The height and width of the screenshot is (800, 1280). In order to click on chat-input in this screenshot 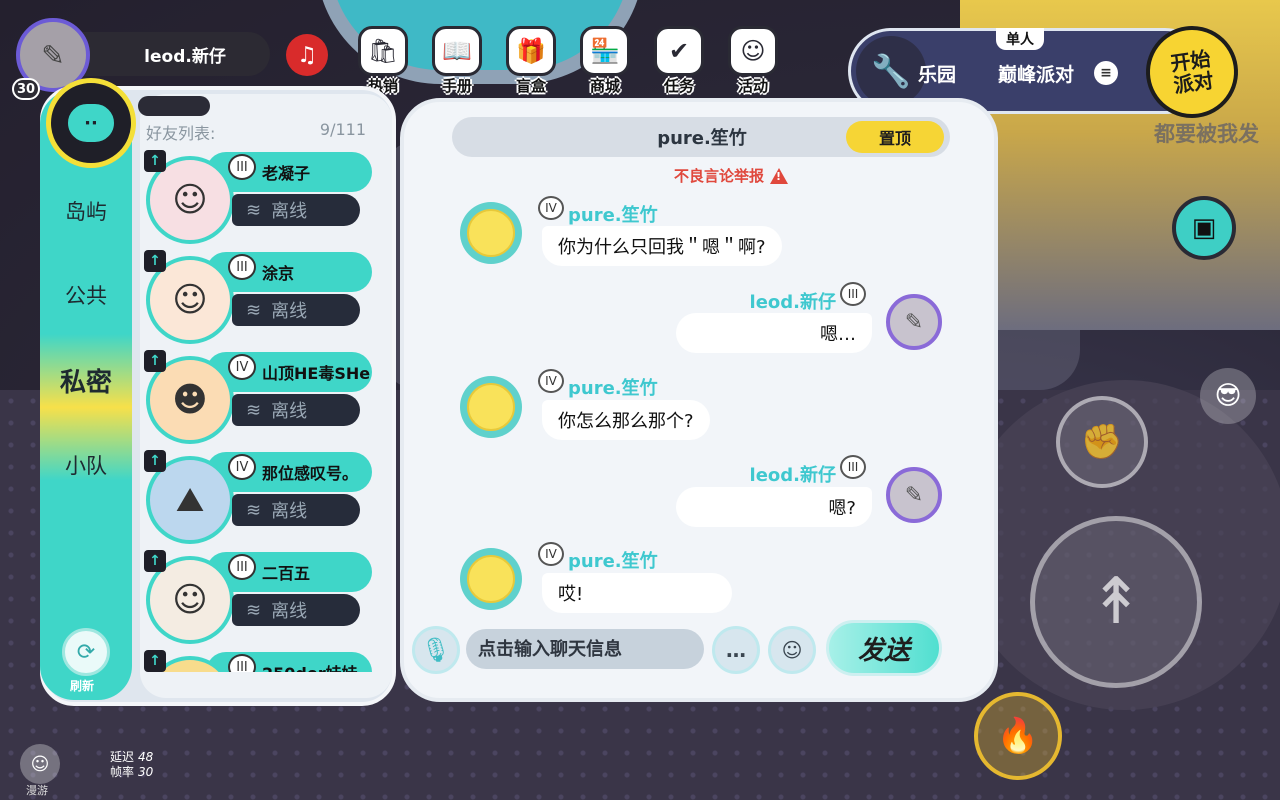, I will do `click(585, 649)`.